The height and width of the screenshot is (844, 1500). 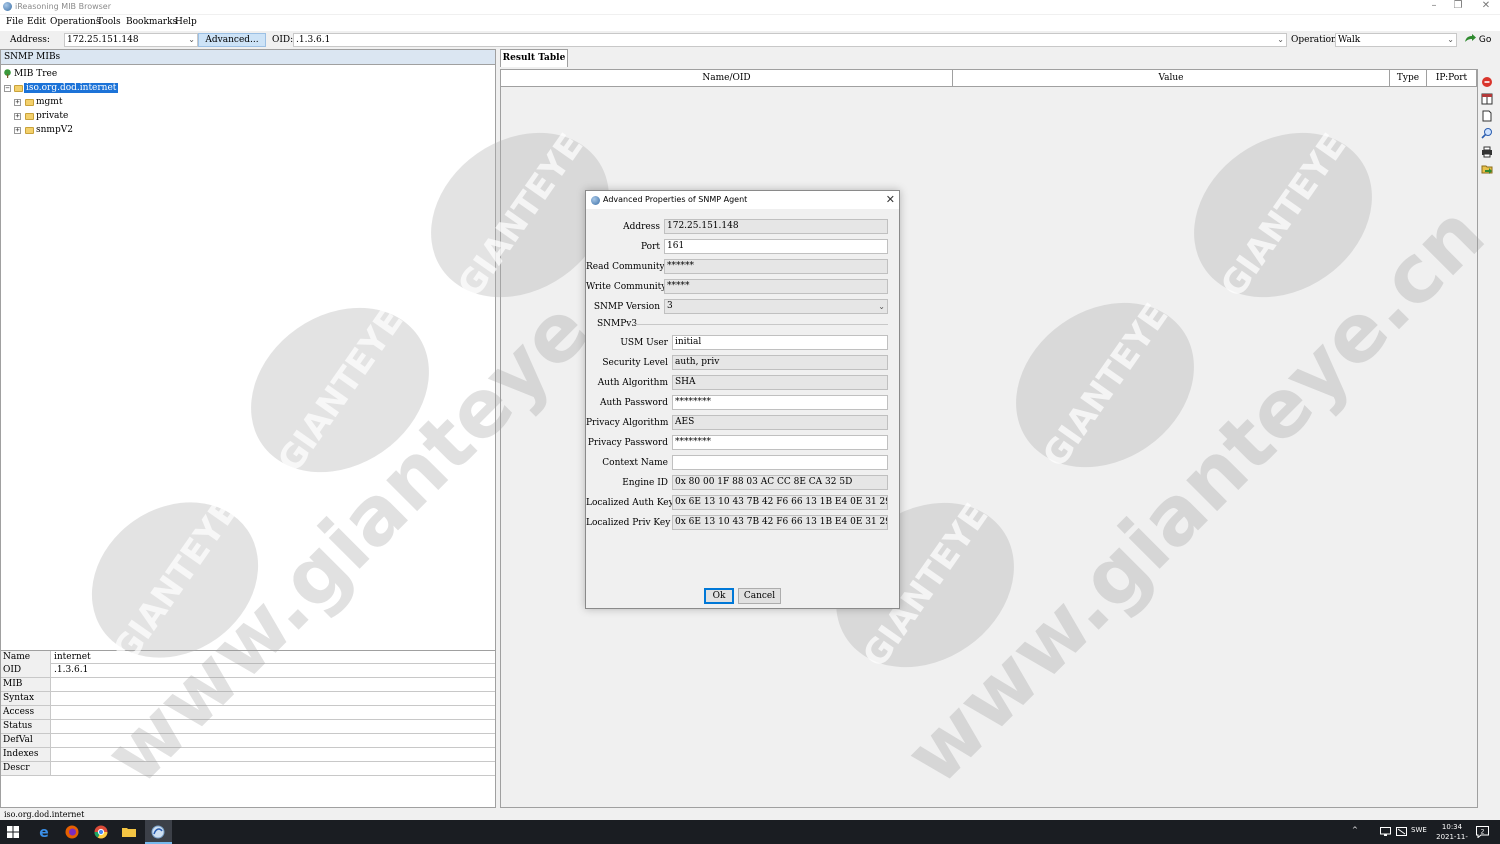 What do you see at coordinates (1401, 832) in the screenshot?
I see `volume-icon` at bounding box center [1401, 832].